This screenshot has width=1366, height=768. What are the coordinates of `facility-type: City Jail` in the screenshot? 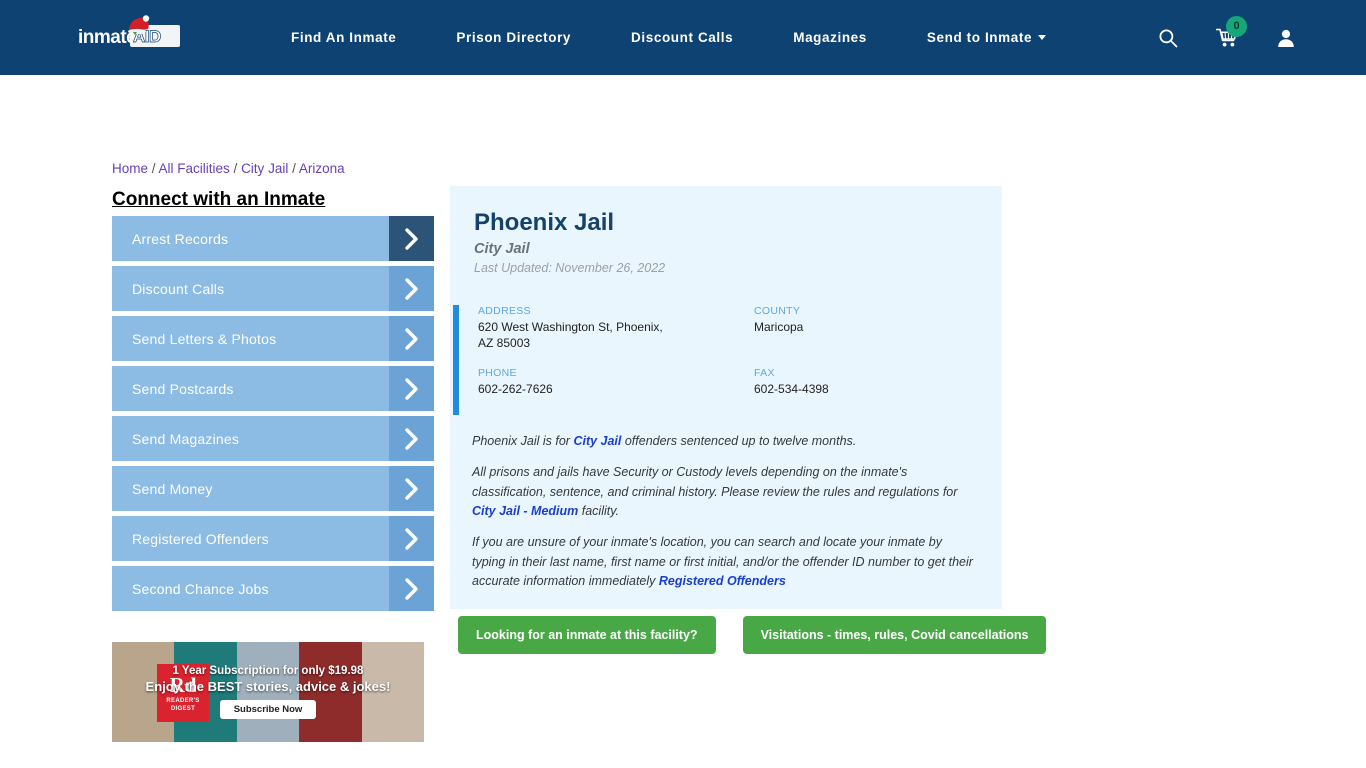 It's located at (502, 249).